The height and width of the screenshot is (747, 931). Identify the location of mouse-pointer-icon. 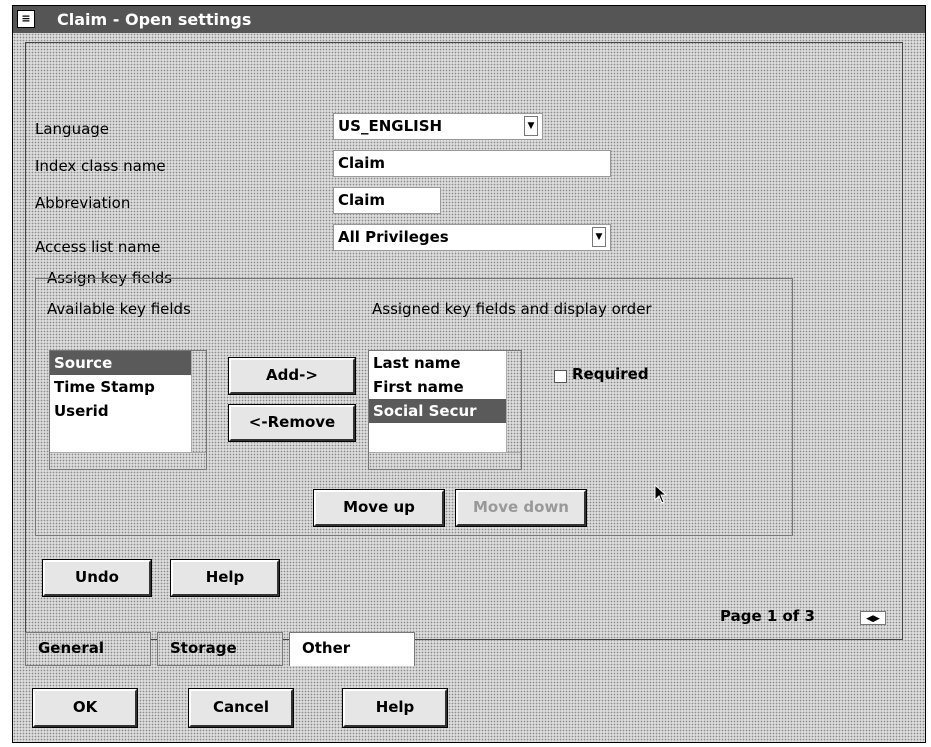
(661, 494).